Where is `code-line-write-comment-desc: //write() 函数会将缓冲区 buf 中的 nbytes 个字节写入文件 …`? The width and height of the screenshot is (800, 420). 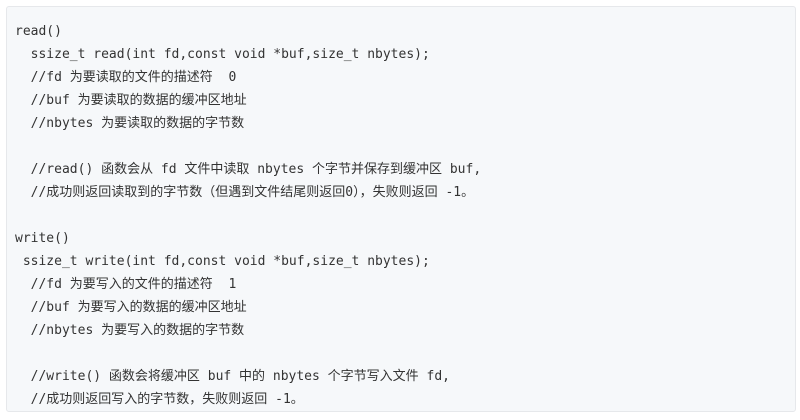 code-line-write-comment-desc: //write() 函数会将缓冲区 buf 中的 nbytes 个字节写入文件 … is located at coordinates (232, 376).